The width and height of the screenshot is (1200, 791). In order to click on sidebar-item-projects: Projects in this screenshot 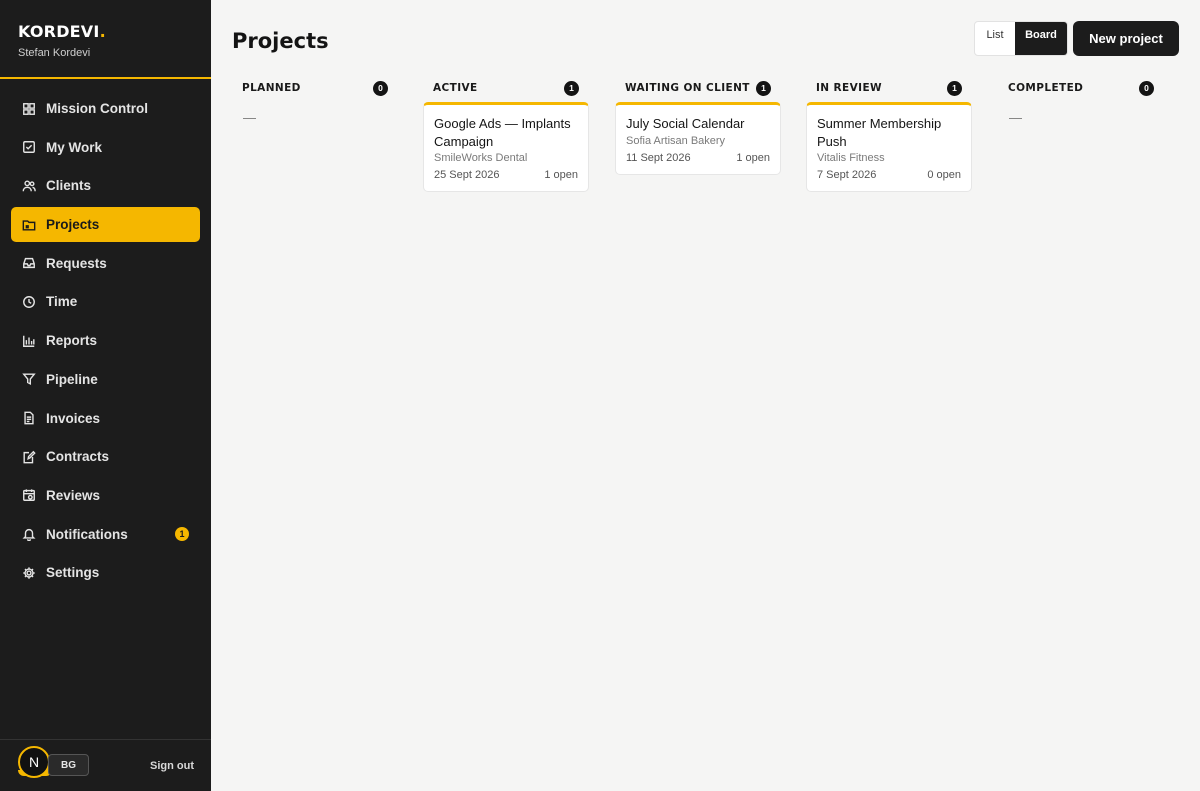, I will do `click(105, 225)`.